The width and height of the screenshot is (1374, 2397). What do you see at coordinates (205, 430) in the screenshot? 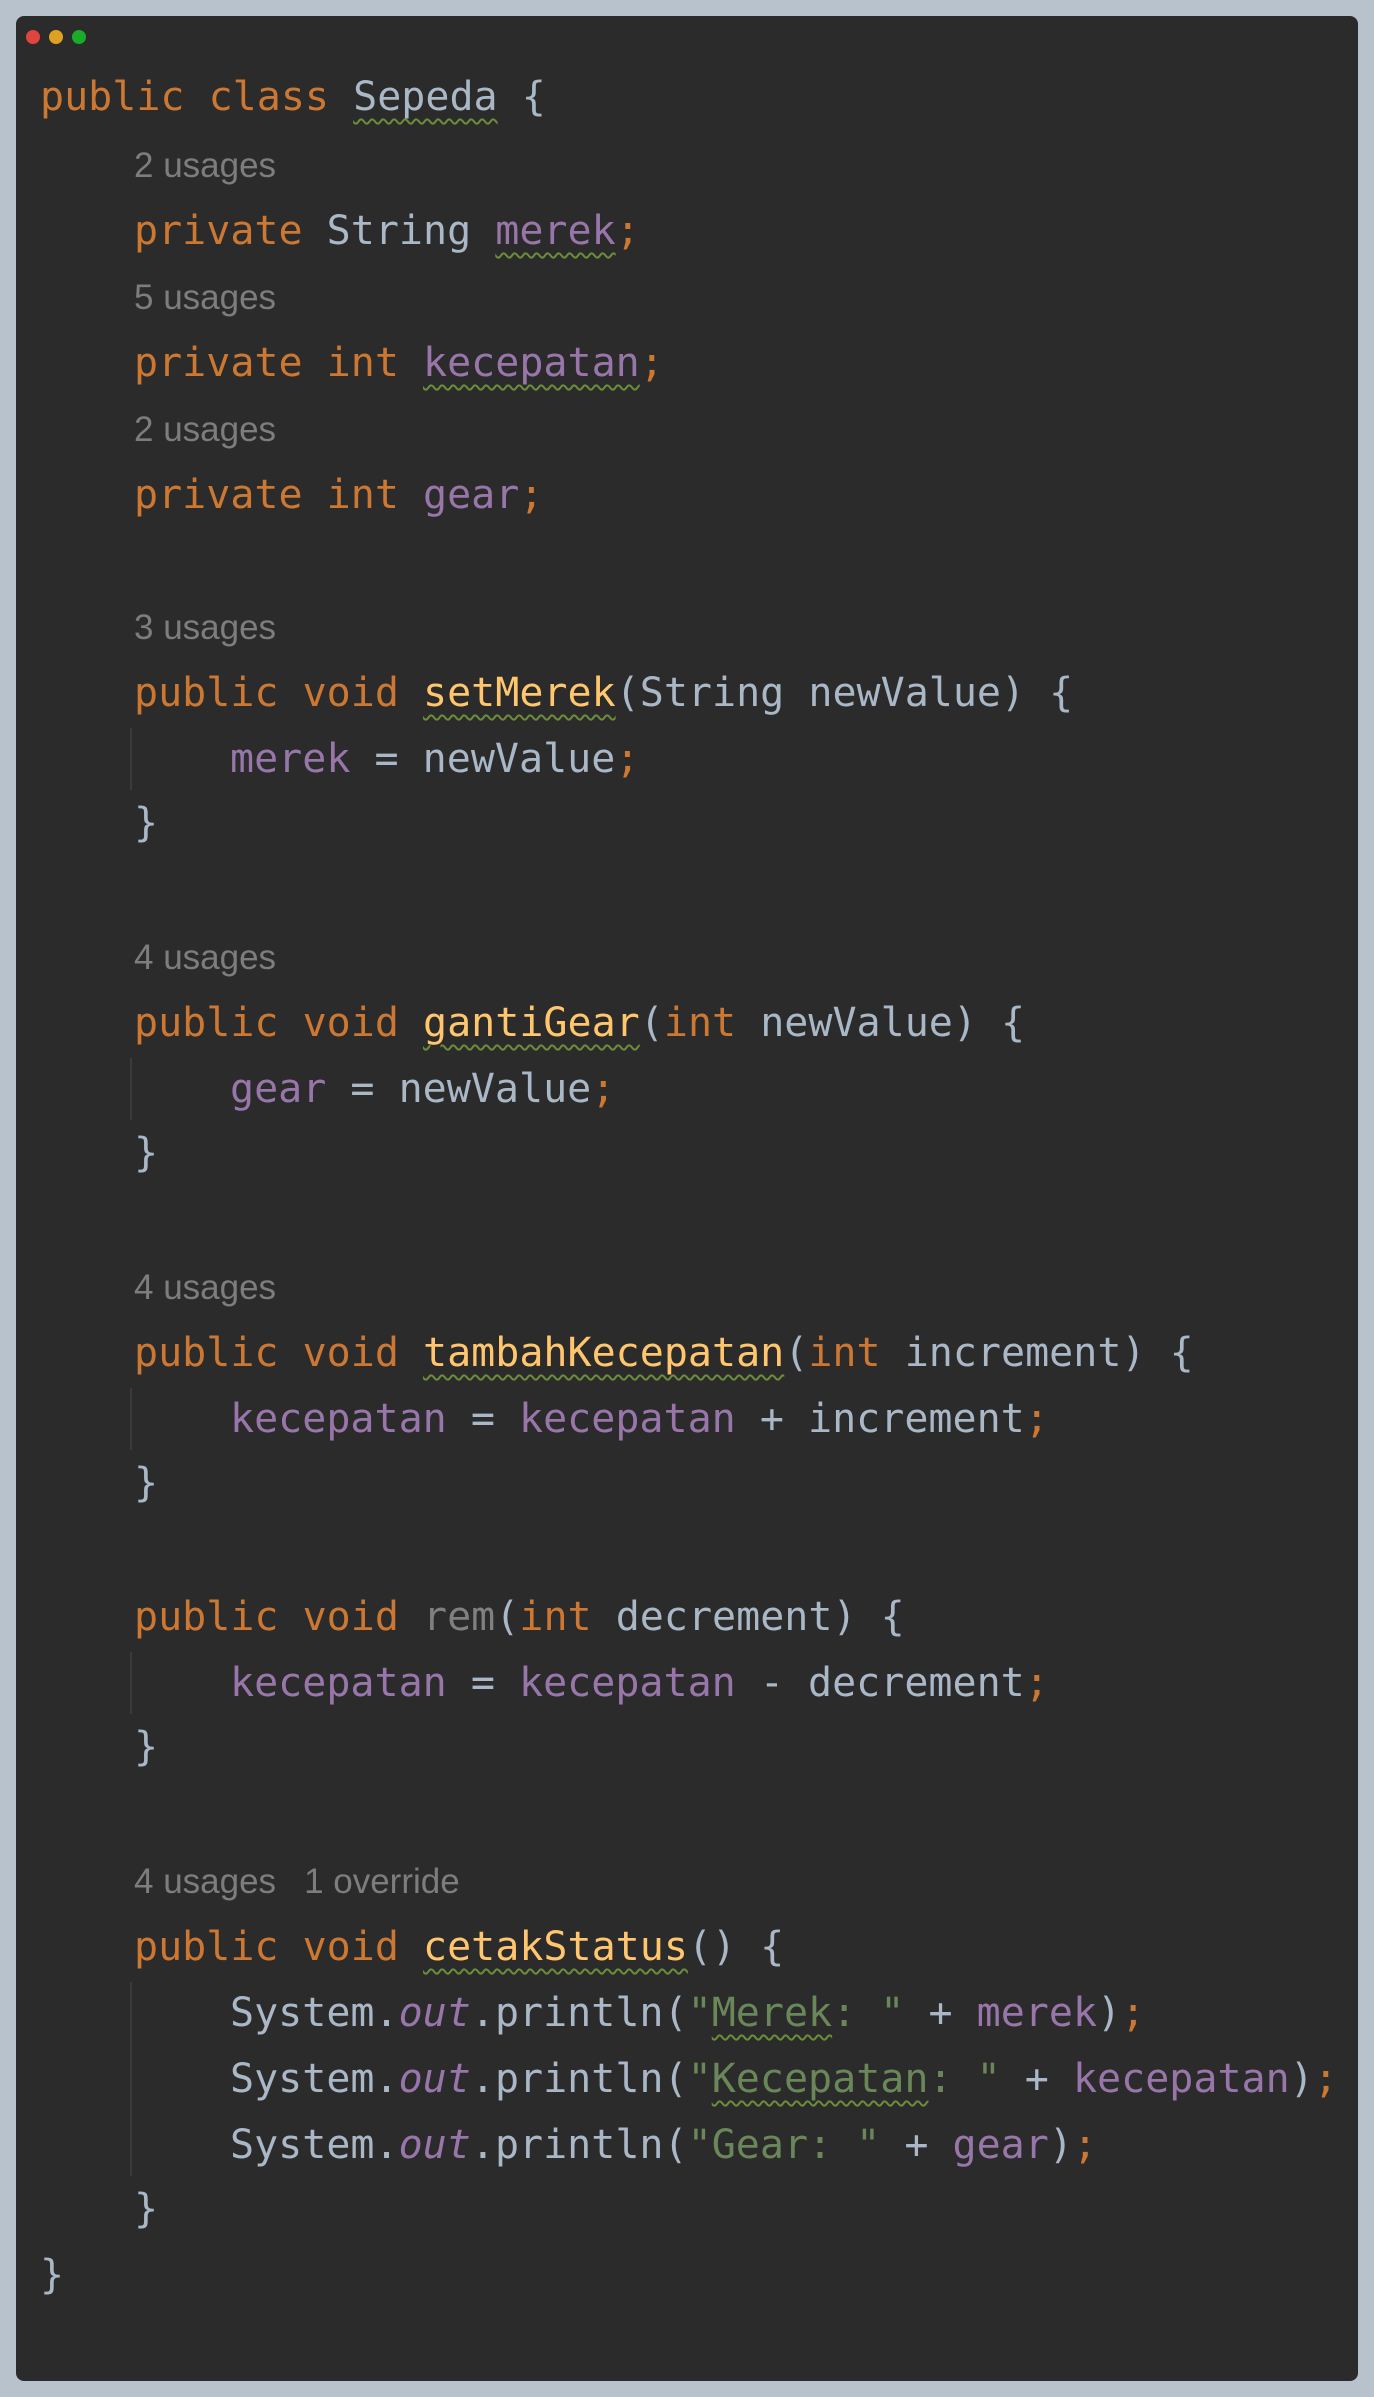
I see `usage-hint-gear: 2 usages` at bounding box center [205, 430].